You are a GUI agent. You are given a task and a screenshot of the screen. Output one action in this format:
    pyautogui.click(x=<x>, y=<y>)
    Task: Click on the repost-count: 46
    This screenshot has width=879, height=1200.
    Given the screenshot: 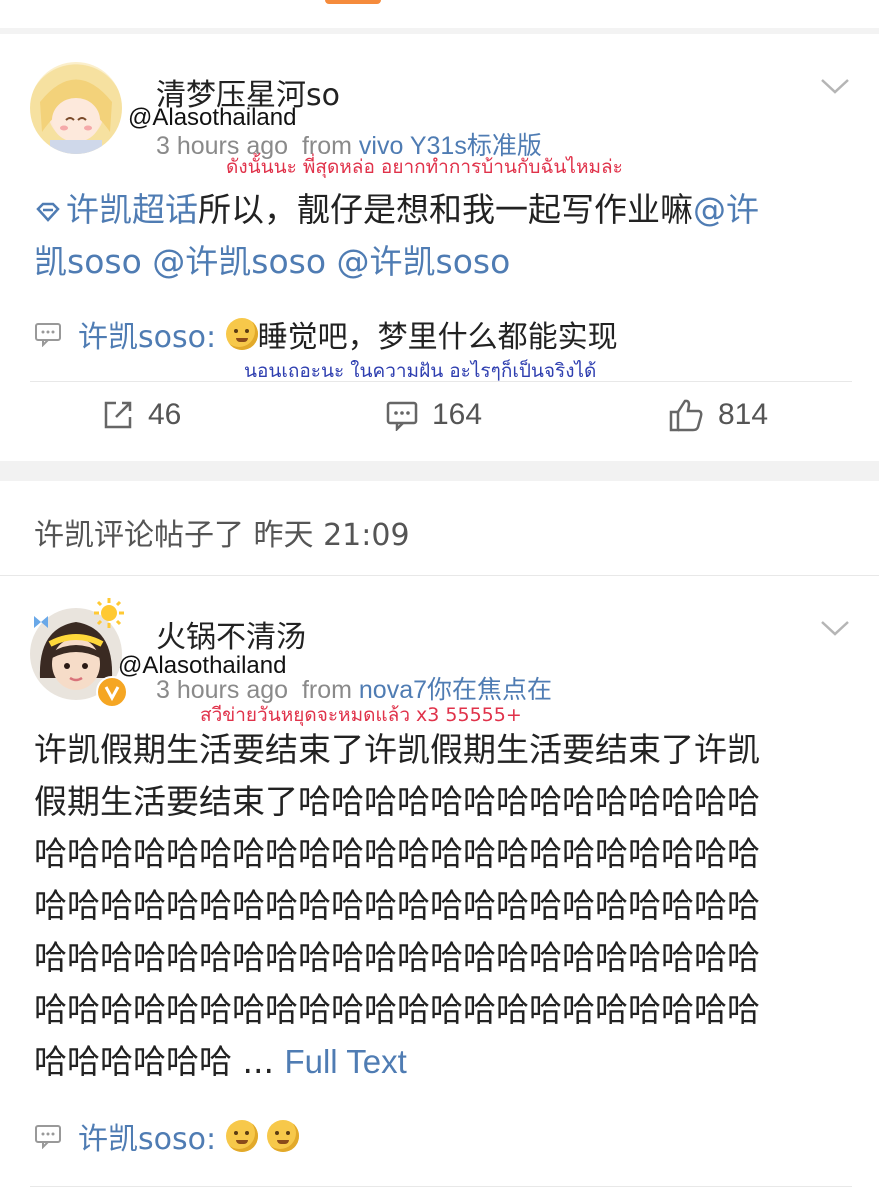 What is the action you would take?
    pyautogui.click(x=165, y=414)
    